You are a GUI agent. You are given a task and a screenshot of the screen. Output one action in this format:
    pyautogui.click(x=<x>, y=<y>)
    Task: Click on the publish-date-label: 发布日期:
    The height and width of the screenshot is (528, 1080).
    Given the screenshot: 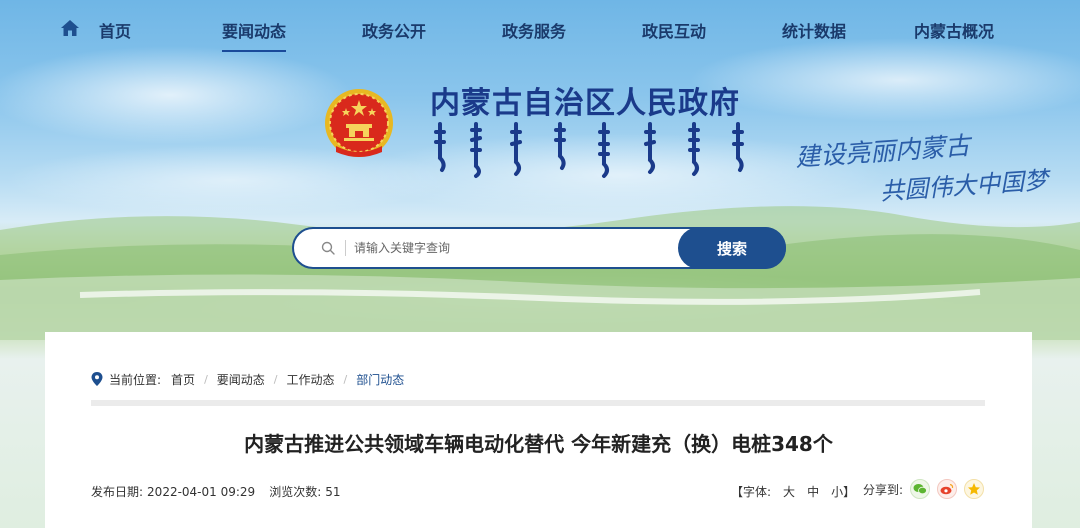 What is the action you would take?
    pyautogui.click(x=117, y=492)
    